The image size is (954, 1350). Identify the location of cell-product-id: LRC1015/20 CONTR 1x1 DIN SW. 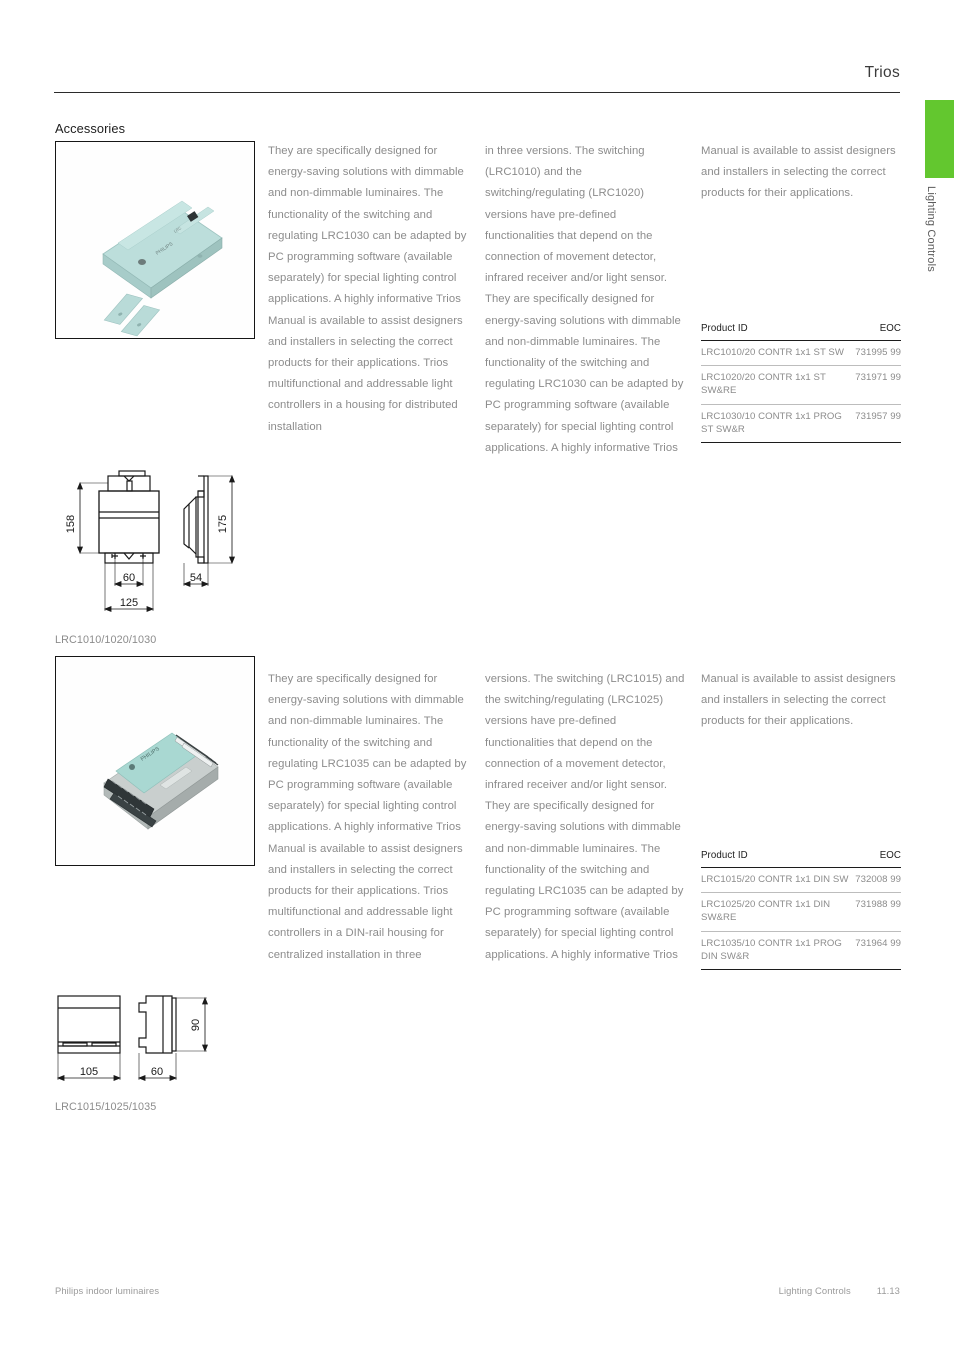
(776, 880).